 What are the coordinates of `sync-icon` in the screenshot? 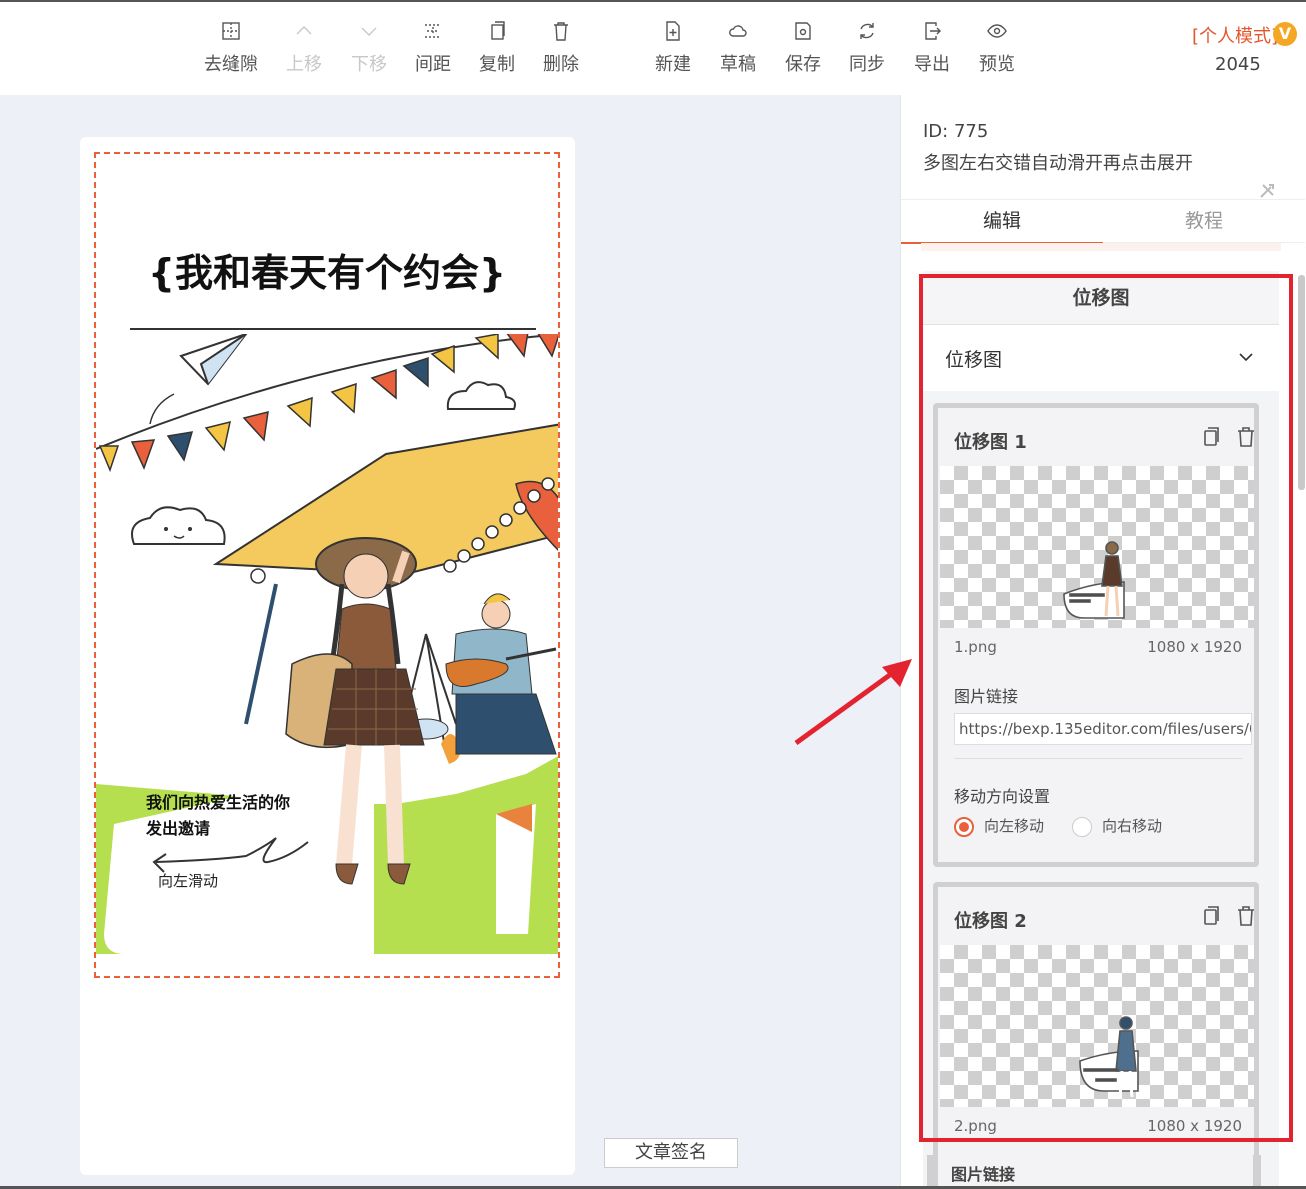 It's located at (867, 34).